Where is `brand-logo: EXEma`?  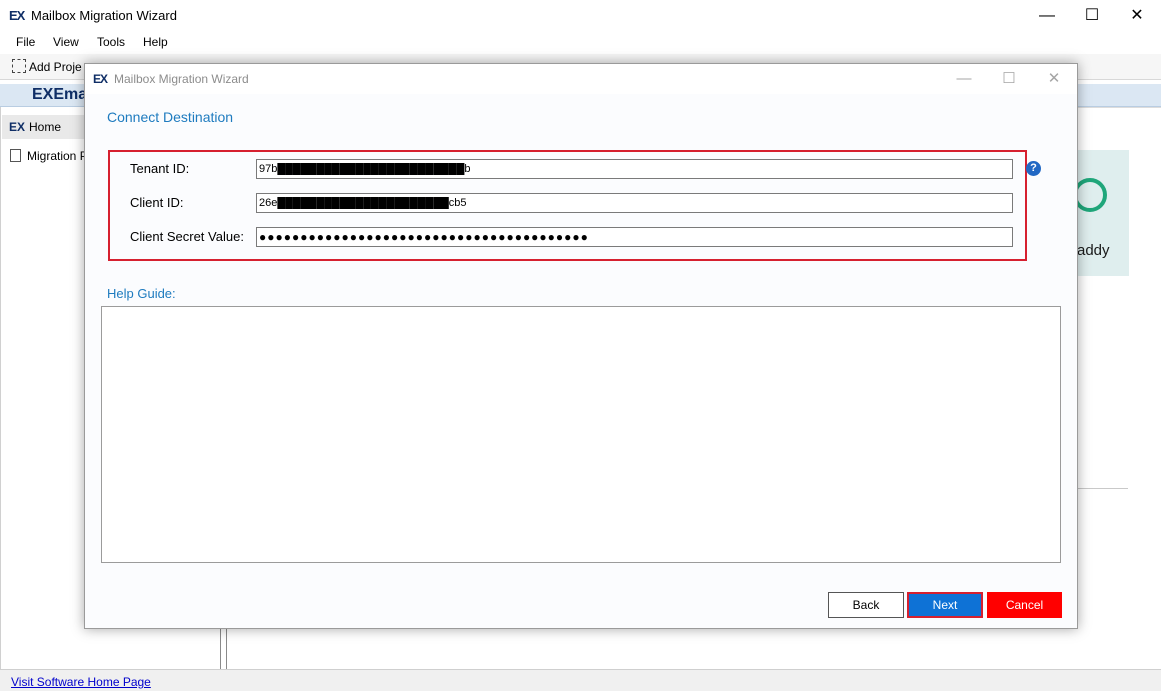 brand-logo: EXEma is located at coordinates (60, 94).